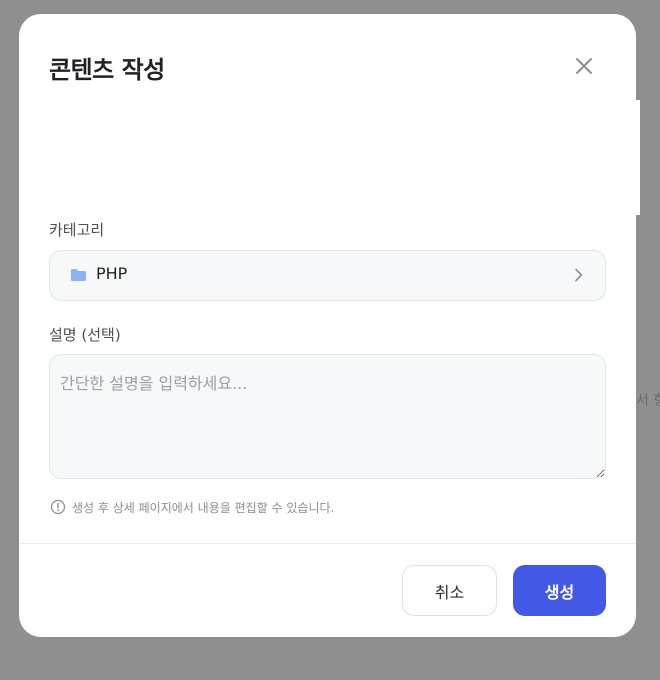 Image resolution: width=660 pixels, height=680 pixels. What do you see at coordinates (112, 273) in the screenshot?
I see `category-value: PHP` at bounding box center [112, 273].